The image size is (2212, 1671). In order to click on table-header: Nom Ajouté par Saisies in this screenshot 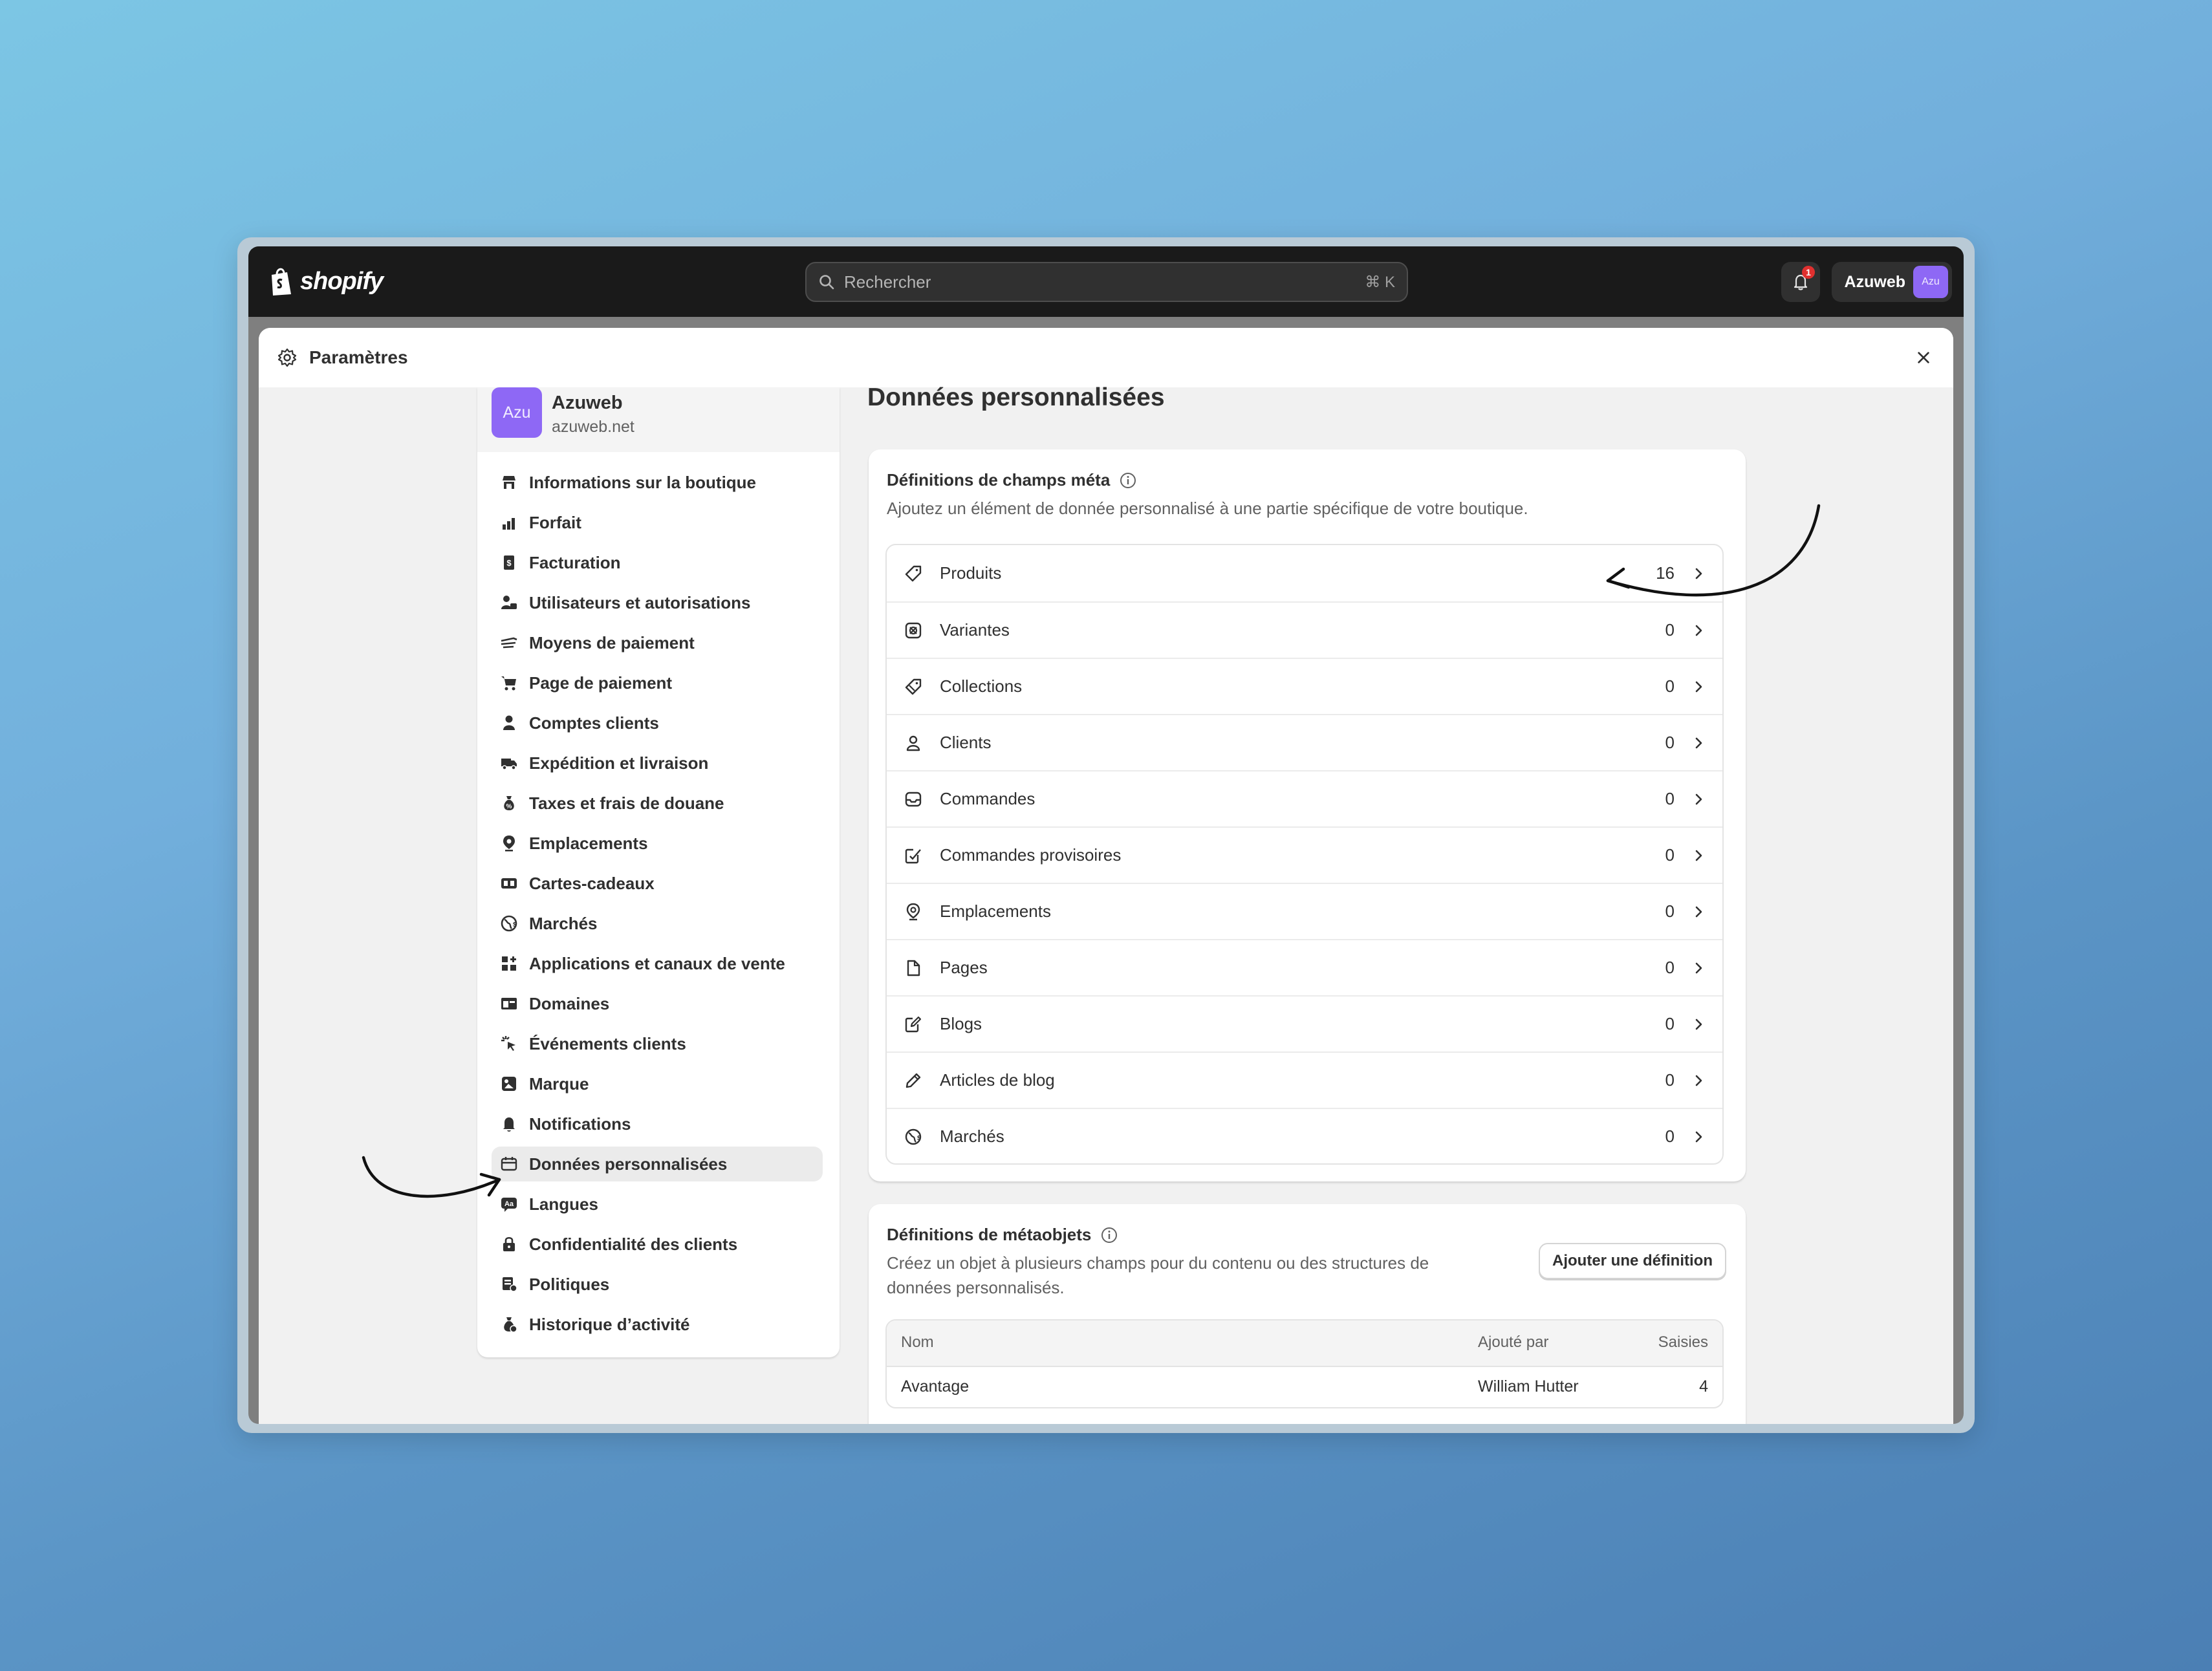, I will do `click(1304, 1344)`.